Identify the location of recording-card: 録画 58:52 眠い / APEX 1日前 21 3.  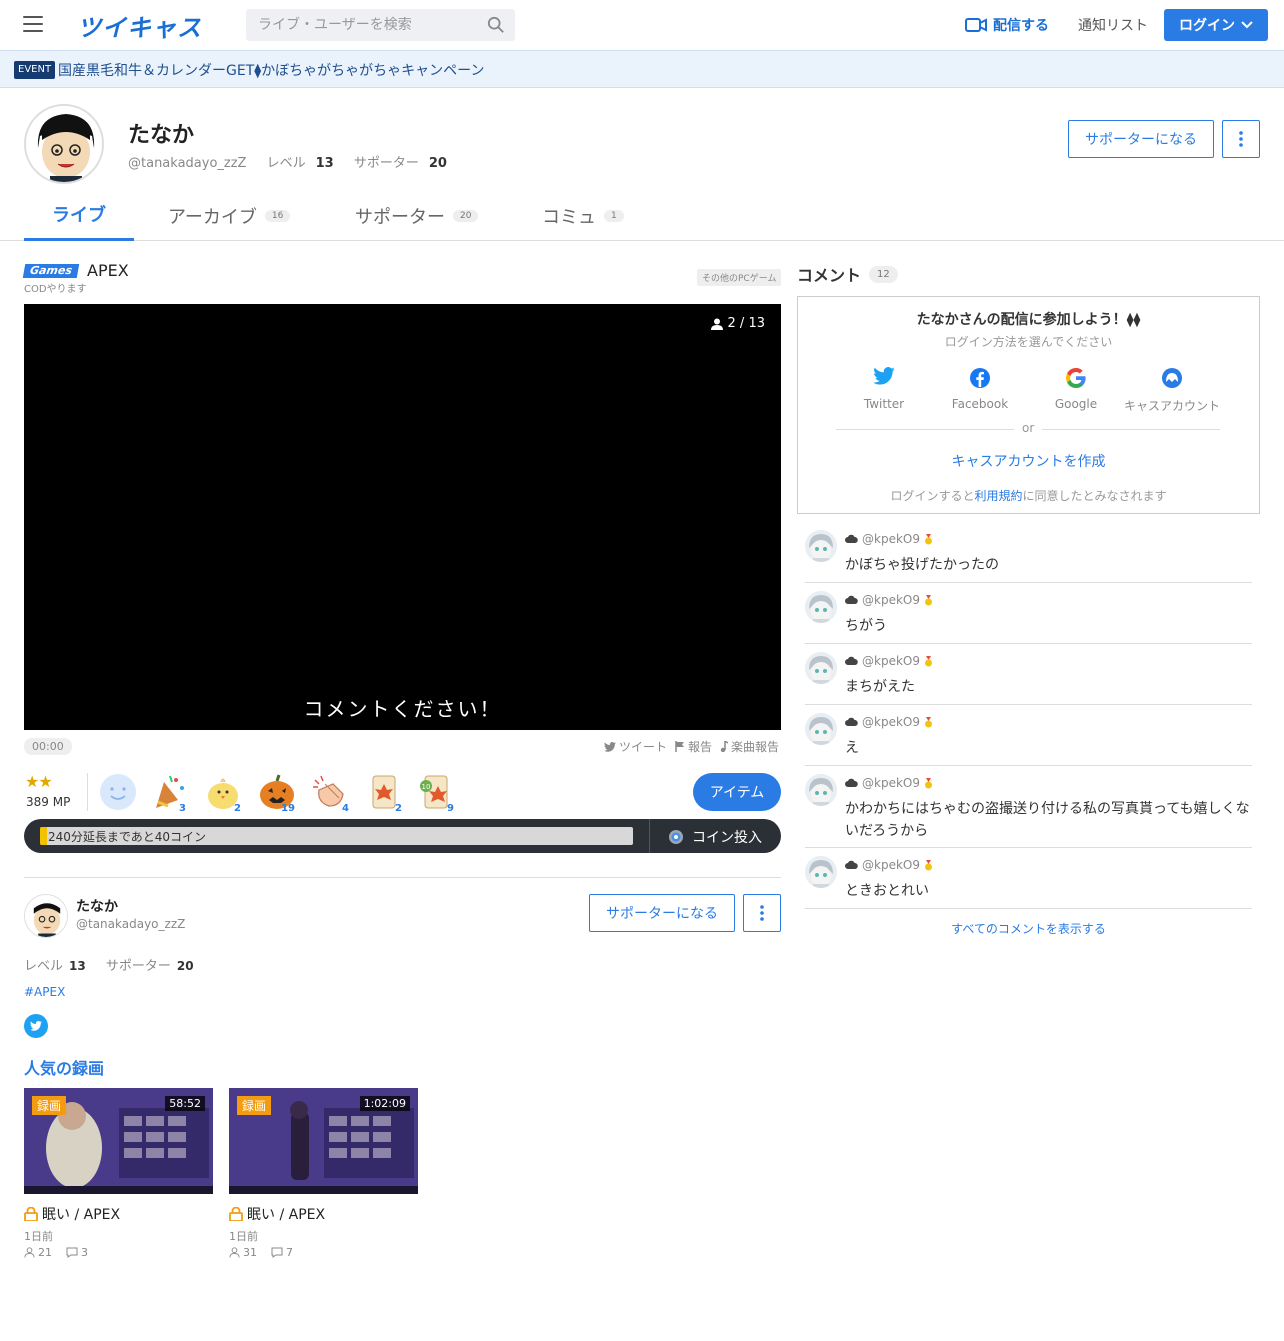
(118, 1173).